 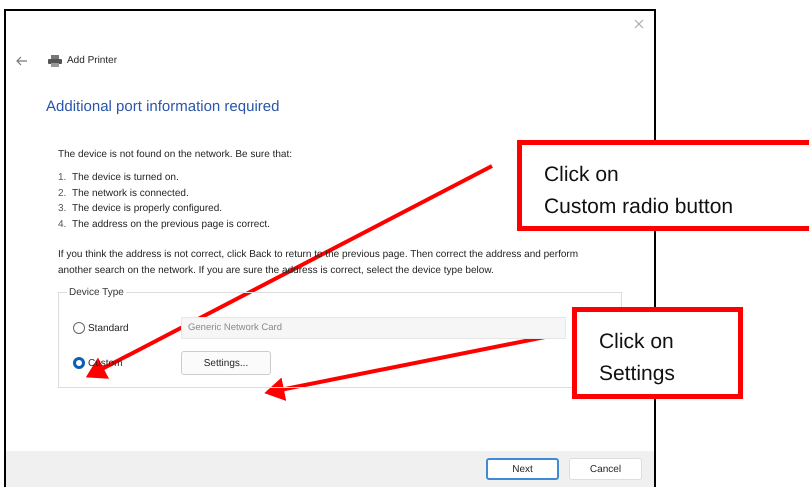 What do you see at coordinates (147, 209) in the screenshot?
I see `list-item-text: The device is properly configured.` at bounding box center [147, 209].